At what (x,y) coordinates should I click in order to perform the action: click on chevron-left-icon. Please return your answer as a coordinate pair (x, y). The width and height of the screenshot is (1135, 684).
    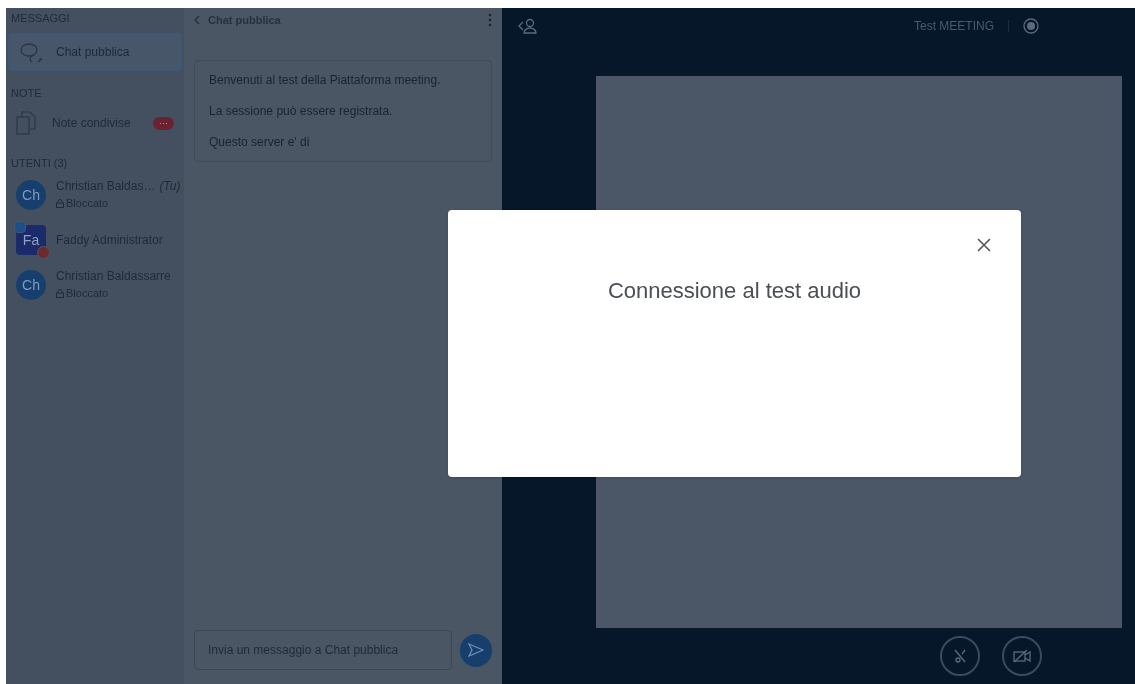
    Looking at the image, I should click on (197, 20).